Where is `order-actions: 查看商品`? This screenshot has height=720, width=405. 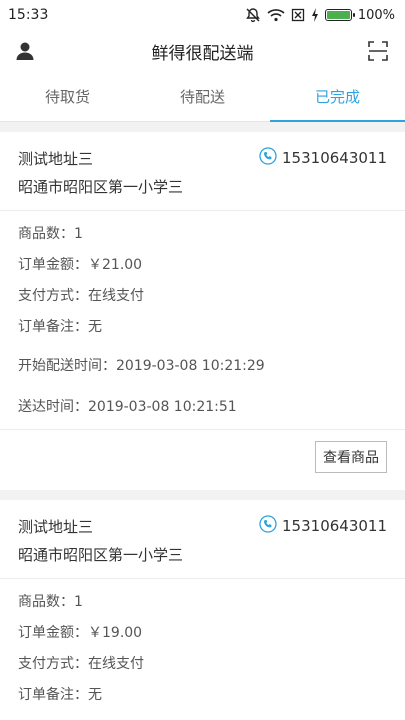 order-actions: 查看商品 is located at coordinates (202, 457).